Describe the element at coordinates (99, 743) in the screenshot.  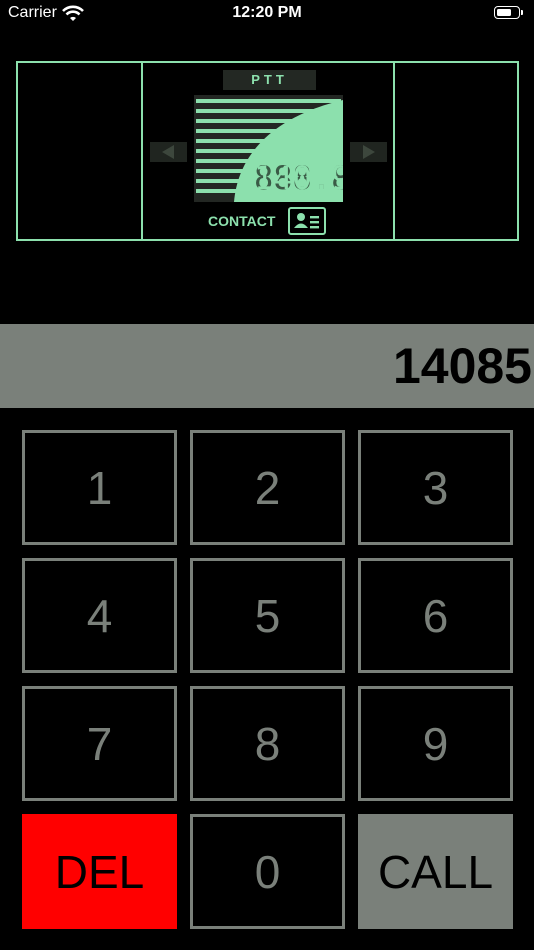
I see `key-7-button: 7` at that location.